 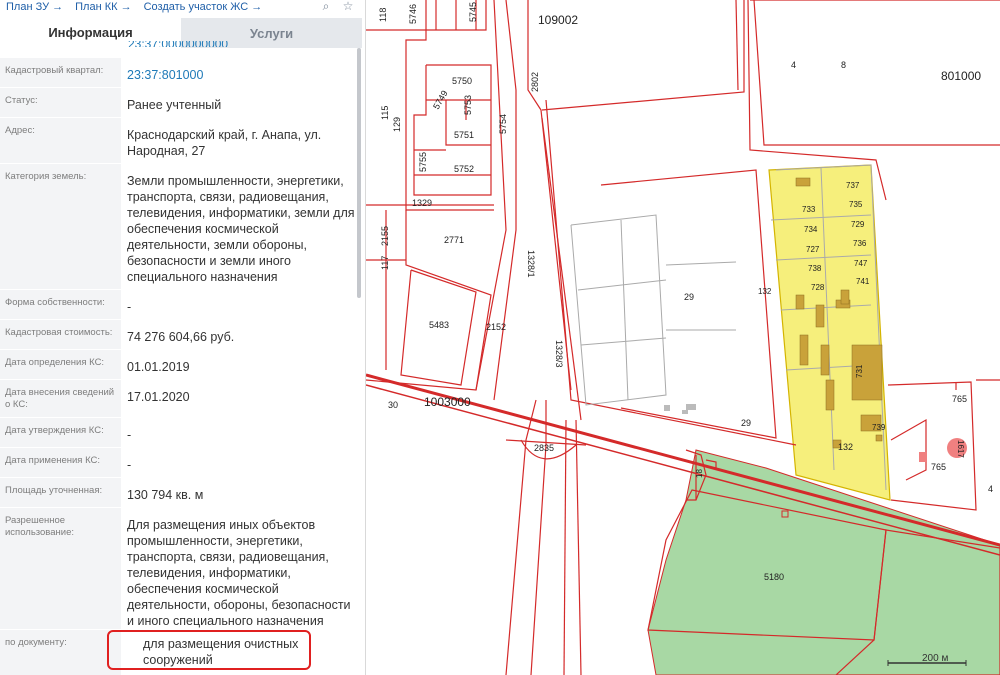 What do you see at coordinates (60, 72) in the screenshot?
I see `row-label: Кадастровый квартал:` at bounding box center [60, 72].